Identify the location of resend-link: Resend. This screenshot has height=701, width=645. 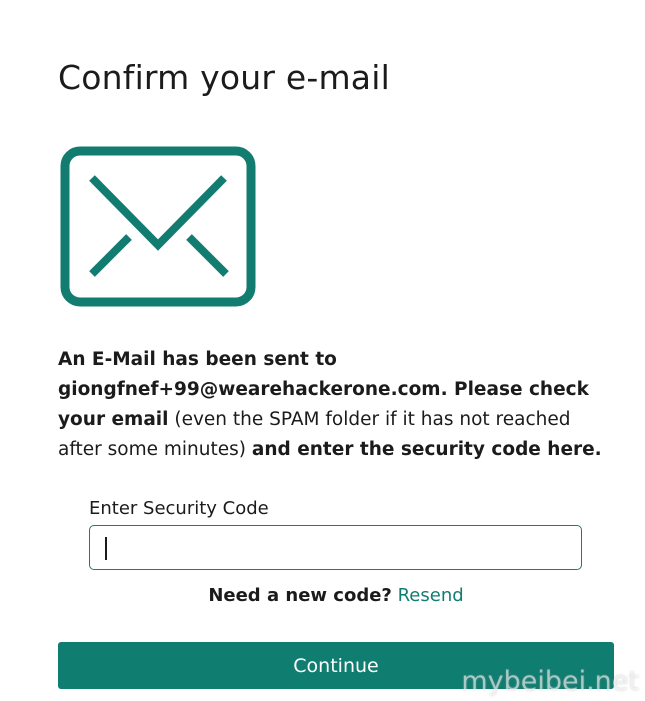
(431, 595).